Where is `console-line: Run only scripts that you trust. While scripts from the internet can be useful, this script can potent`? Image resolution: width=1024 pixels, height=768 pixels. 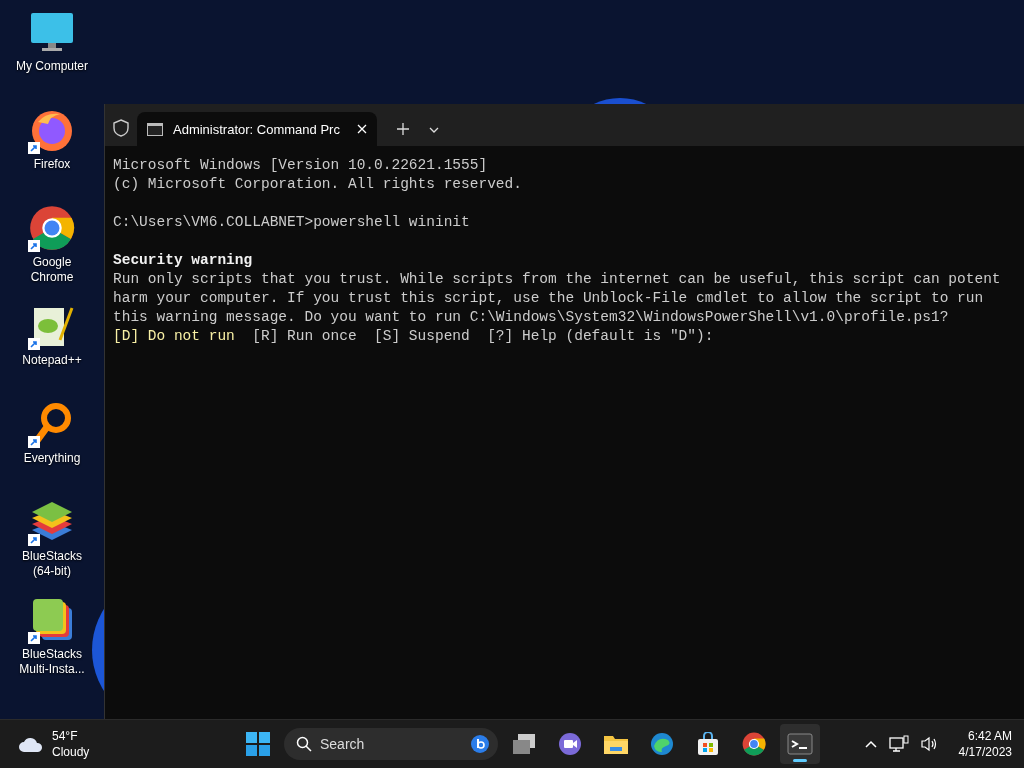
console-line: Run only scripts that you trust. While scripts from the internet can be useful, this script can potent is located at coordinates (557, 279).